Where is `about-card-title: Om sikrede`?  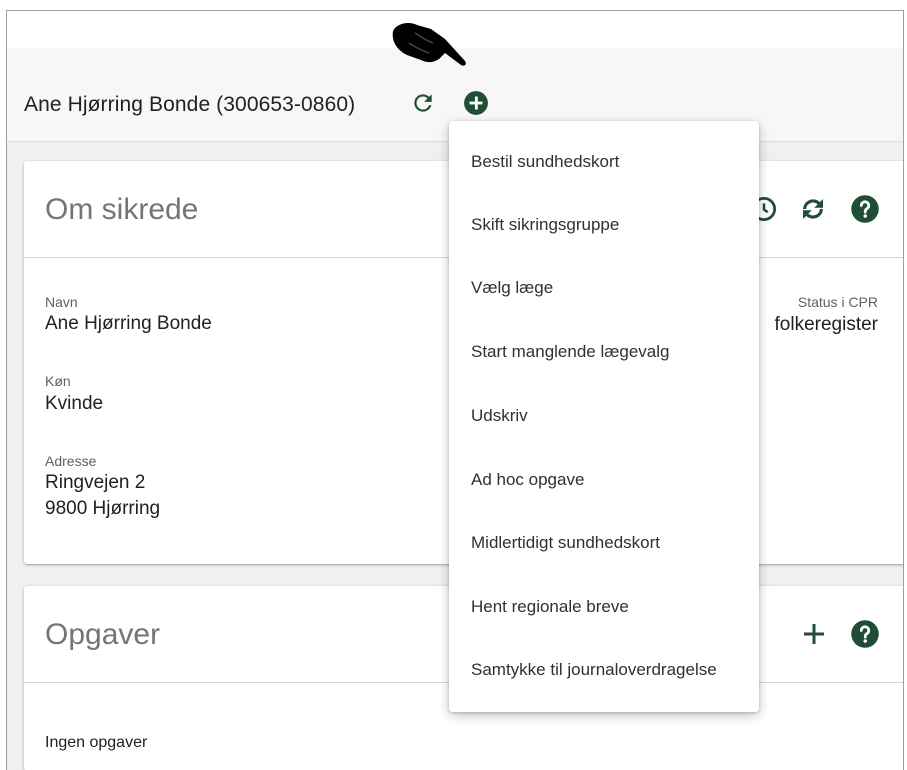 about-card-title: Om sikrede is located at coordinates (122, 209).